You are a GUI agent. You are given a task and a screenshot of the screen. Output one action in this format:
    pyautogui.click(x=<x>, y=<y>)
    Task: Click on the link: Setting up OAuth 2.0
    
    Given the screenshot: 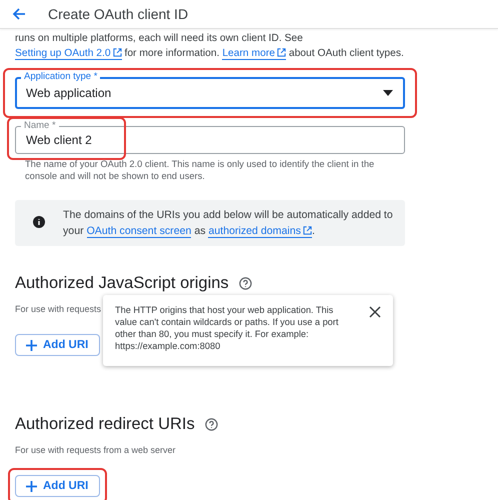 What is the action you would take?
    pyautogui.click(x=68, y=54)
    